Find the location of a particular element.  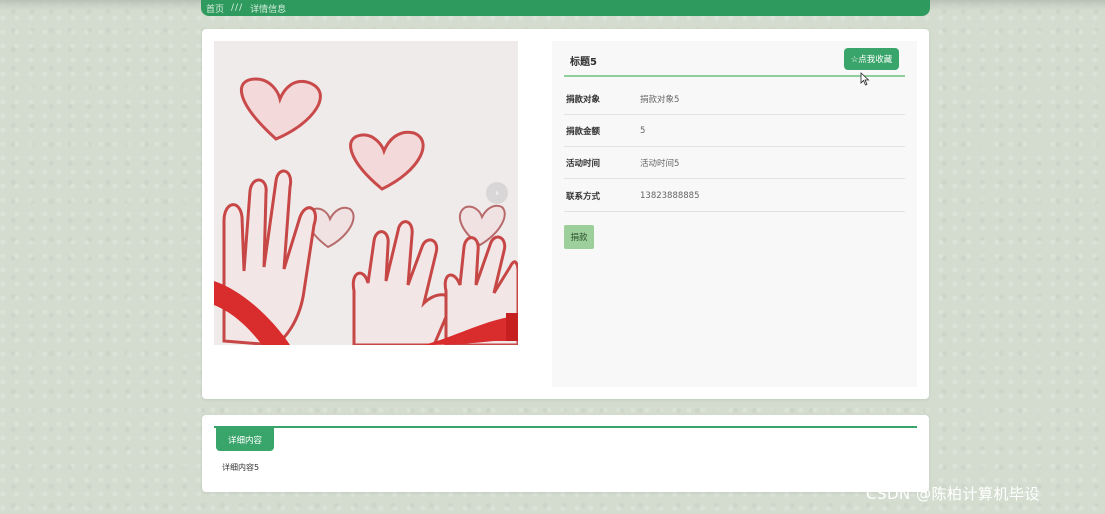

carousel-arrow-icon: › is located at coordinates (497, 193).